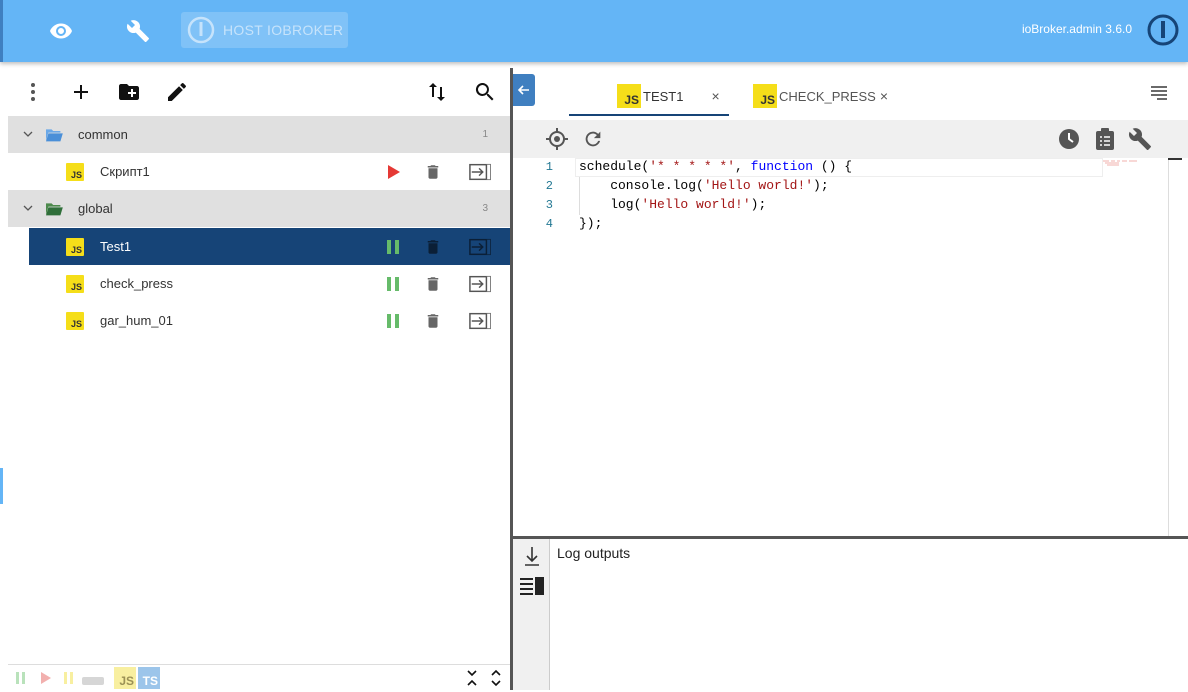 Image resolution: width=1188 pixels, height=692 pixels. What do you see at coordinates (69, 680) in the screenshot?
I see `filter-paused-icon` at bounding box center [69, 680].